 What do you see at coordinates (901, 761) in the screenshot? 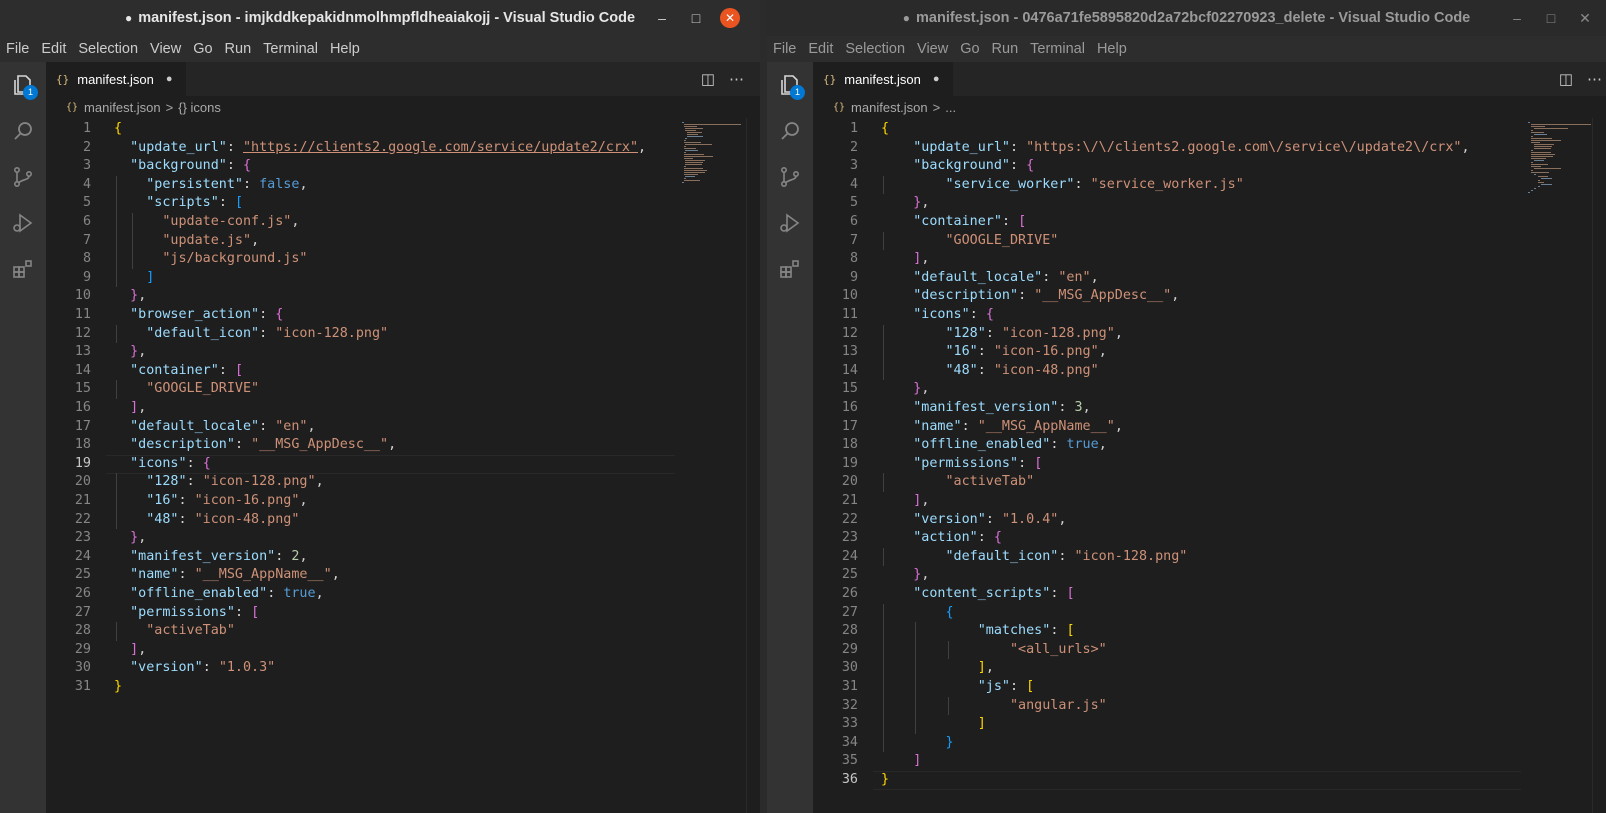
I see `code-line: ]` at bounding box center [901, 761].